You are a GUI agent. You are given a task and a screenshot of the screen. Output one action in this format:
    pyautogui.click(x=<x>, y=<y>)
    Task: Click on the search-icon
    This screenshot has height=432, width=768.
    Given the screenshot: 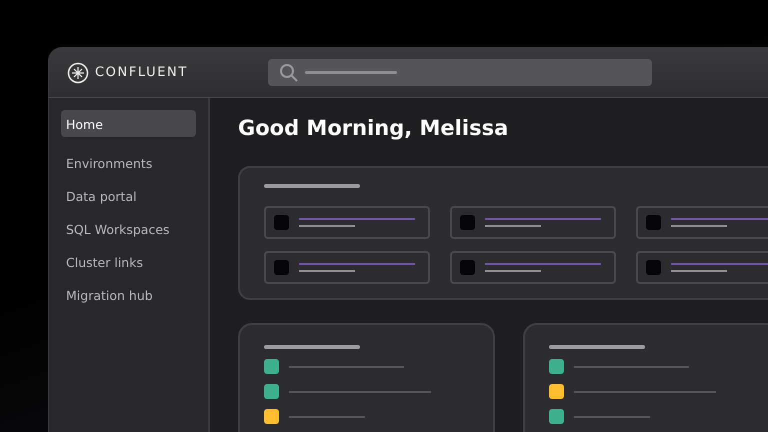 What is the action you would take?
    pyautogui.click(x=289, y=72)
    